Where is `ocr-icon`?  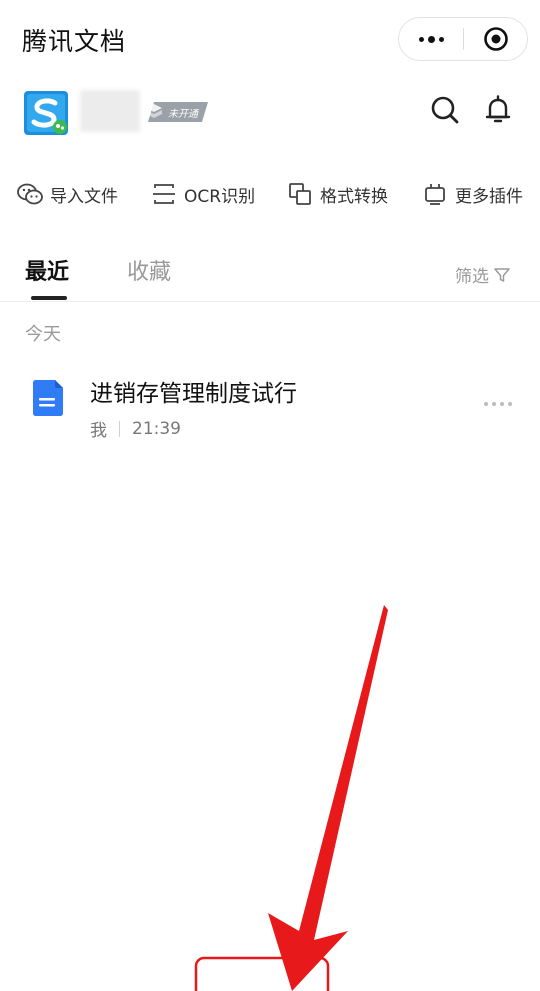
ocr-icon is located at coordinates (164, 194).